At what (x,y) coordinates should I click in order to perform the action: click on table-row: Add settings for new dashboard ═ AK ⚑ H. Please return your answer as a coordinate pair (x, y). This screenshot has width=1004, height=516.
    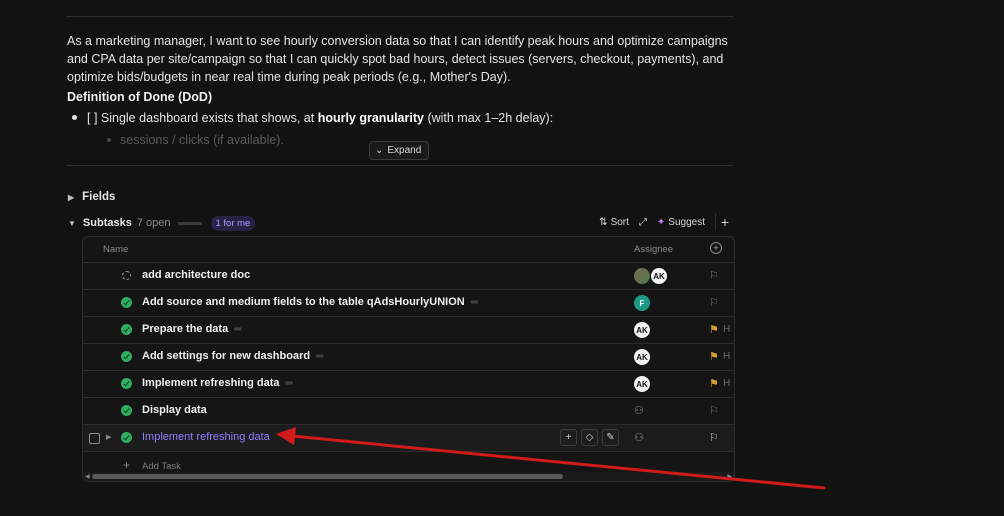
    Looking at the image, I should click on (408, 356).